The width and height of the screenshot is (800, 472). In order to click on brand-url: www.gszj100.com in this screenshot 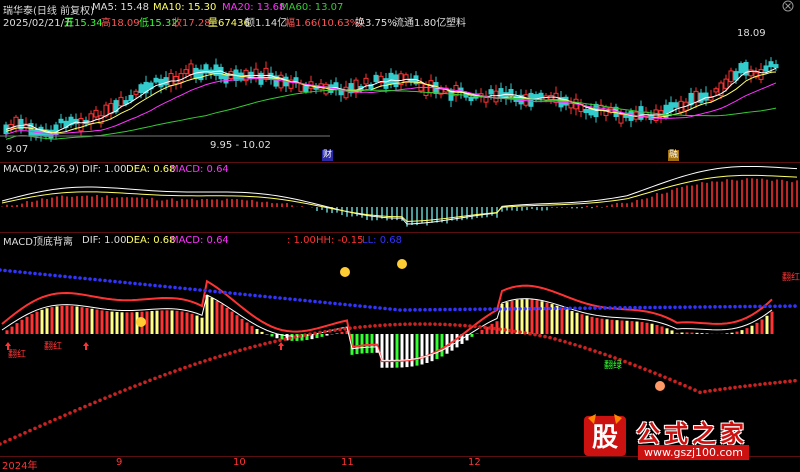, I will do `click(693, 452)`.